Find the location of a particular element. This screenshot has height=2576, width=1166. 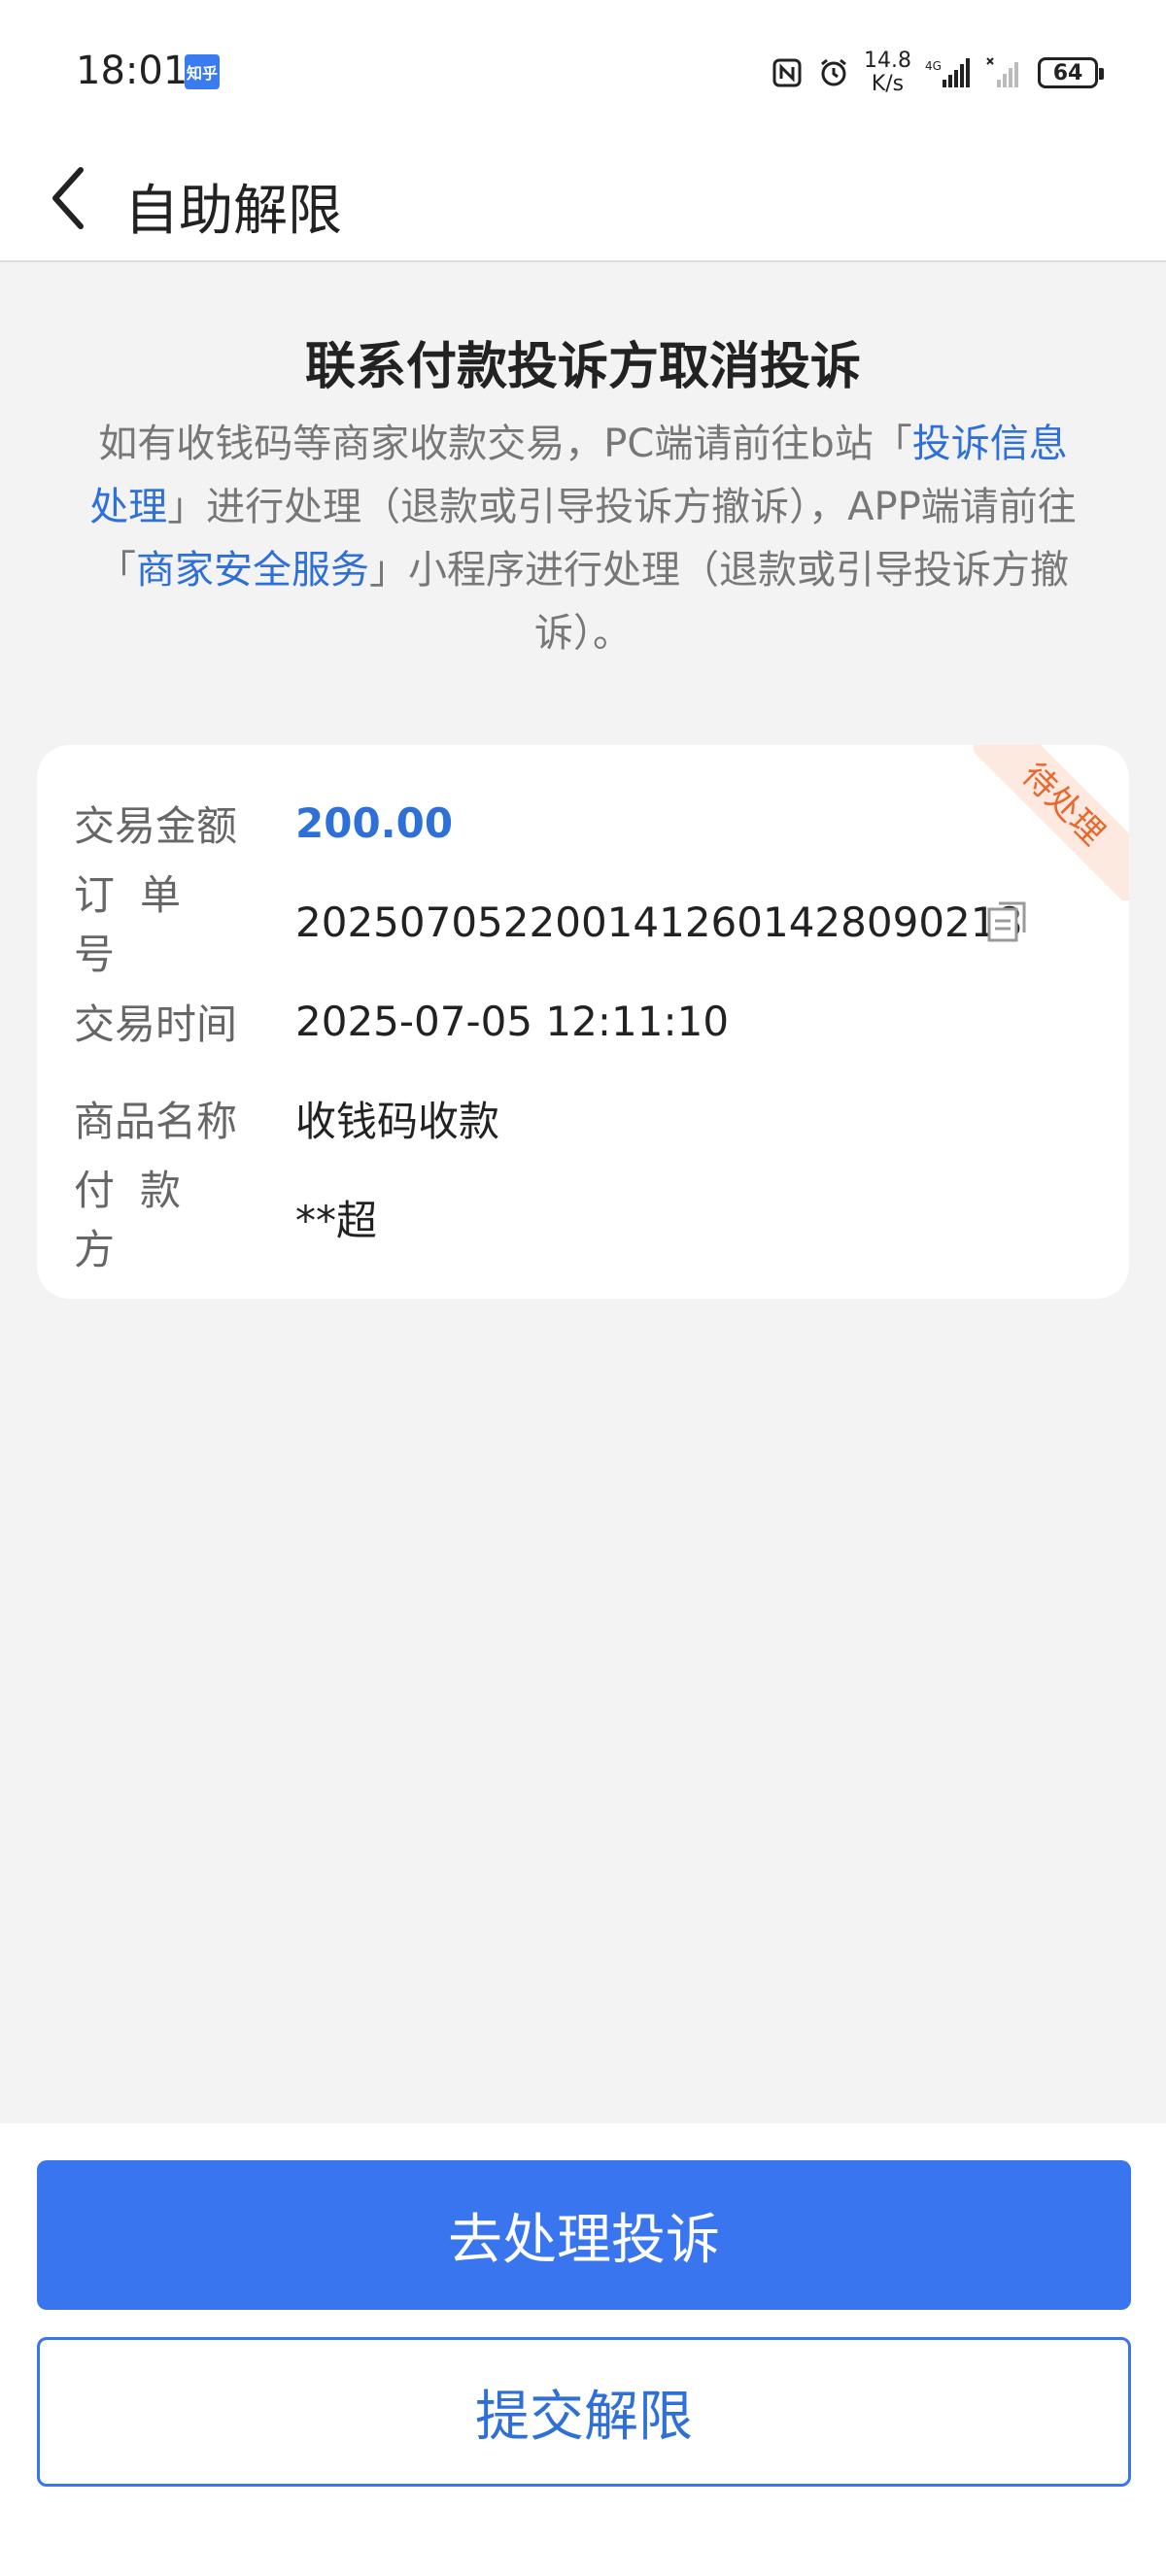

battery-level: 64 is located at coordinates (1067, 72).